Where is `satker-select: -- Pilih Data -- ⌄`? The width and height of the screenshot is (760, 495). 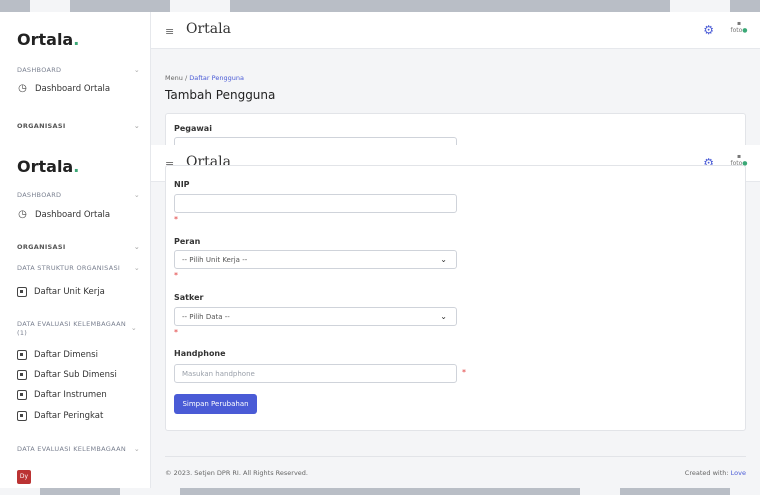
satker-select: -- Pilih Data -- ⌄ is located at coordinates (315, 316).